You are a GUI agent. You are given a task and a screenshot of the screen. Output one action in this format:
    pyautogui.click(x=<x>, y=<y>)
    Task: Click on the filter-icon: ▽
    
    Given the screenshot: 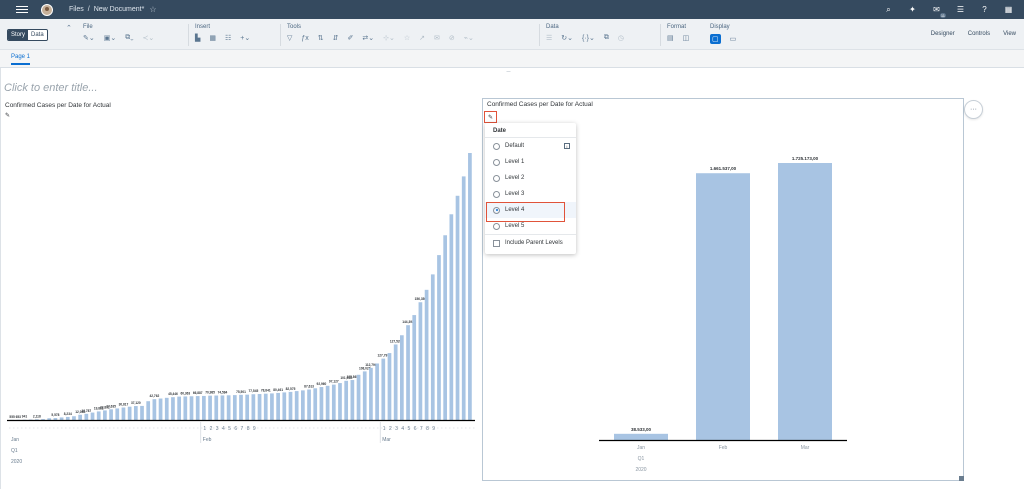 What is the action you would take?
    pyautogui.click(x=289, y=38)
    